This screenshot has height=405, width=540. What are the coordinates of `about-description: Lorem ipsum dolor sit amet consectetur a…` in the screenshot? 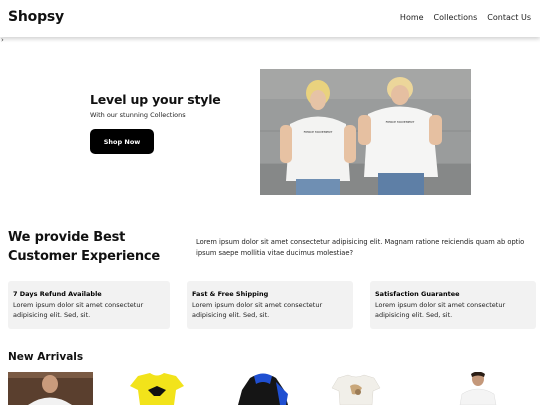 It's located at (360, 247).